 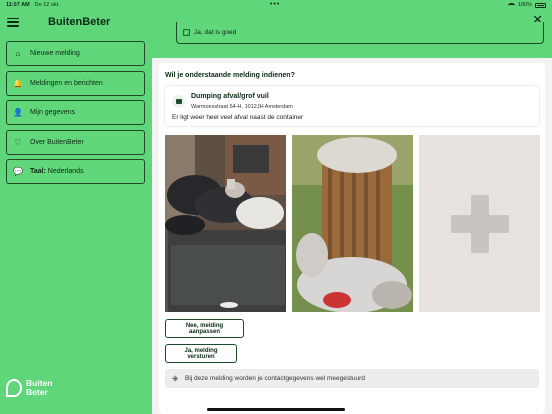 I want to click on confirm-option: ✓ Ja, dat is goed, so click(x=360, y=33).